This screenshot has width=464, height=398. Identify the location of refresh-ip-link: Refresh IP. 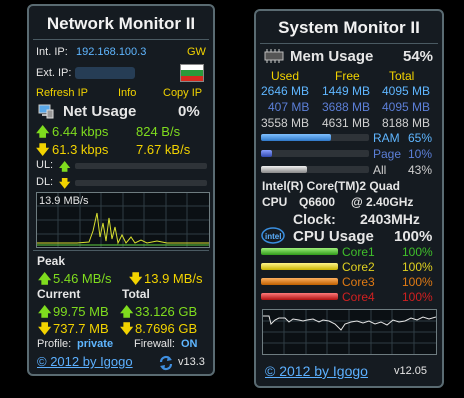
(62, 93).